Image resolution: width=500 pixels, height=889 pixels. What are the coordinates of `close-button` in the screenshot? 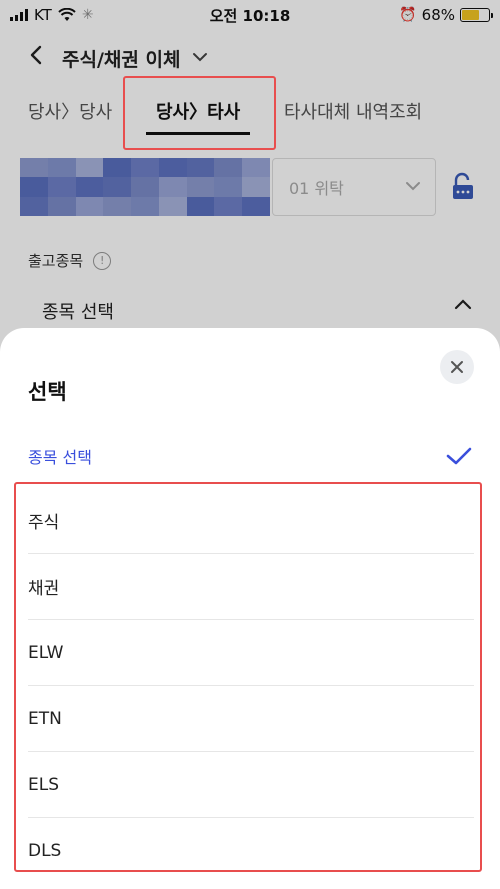 It's located at (457, 367).